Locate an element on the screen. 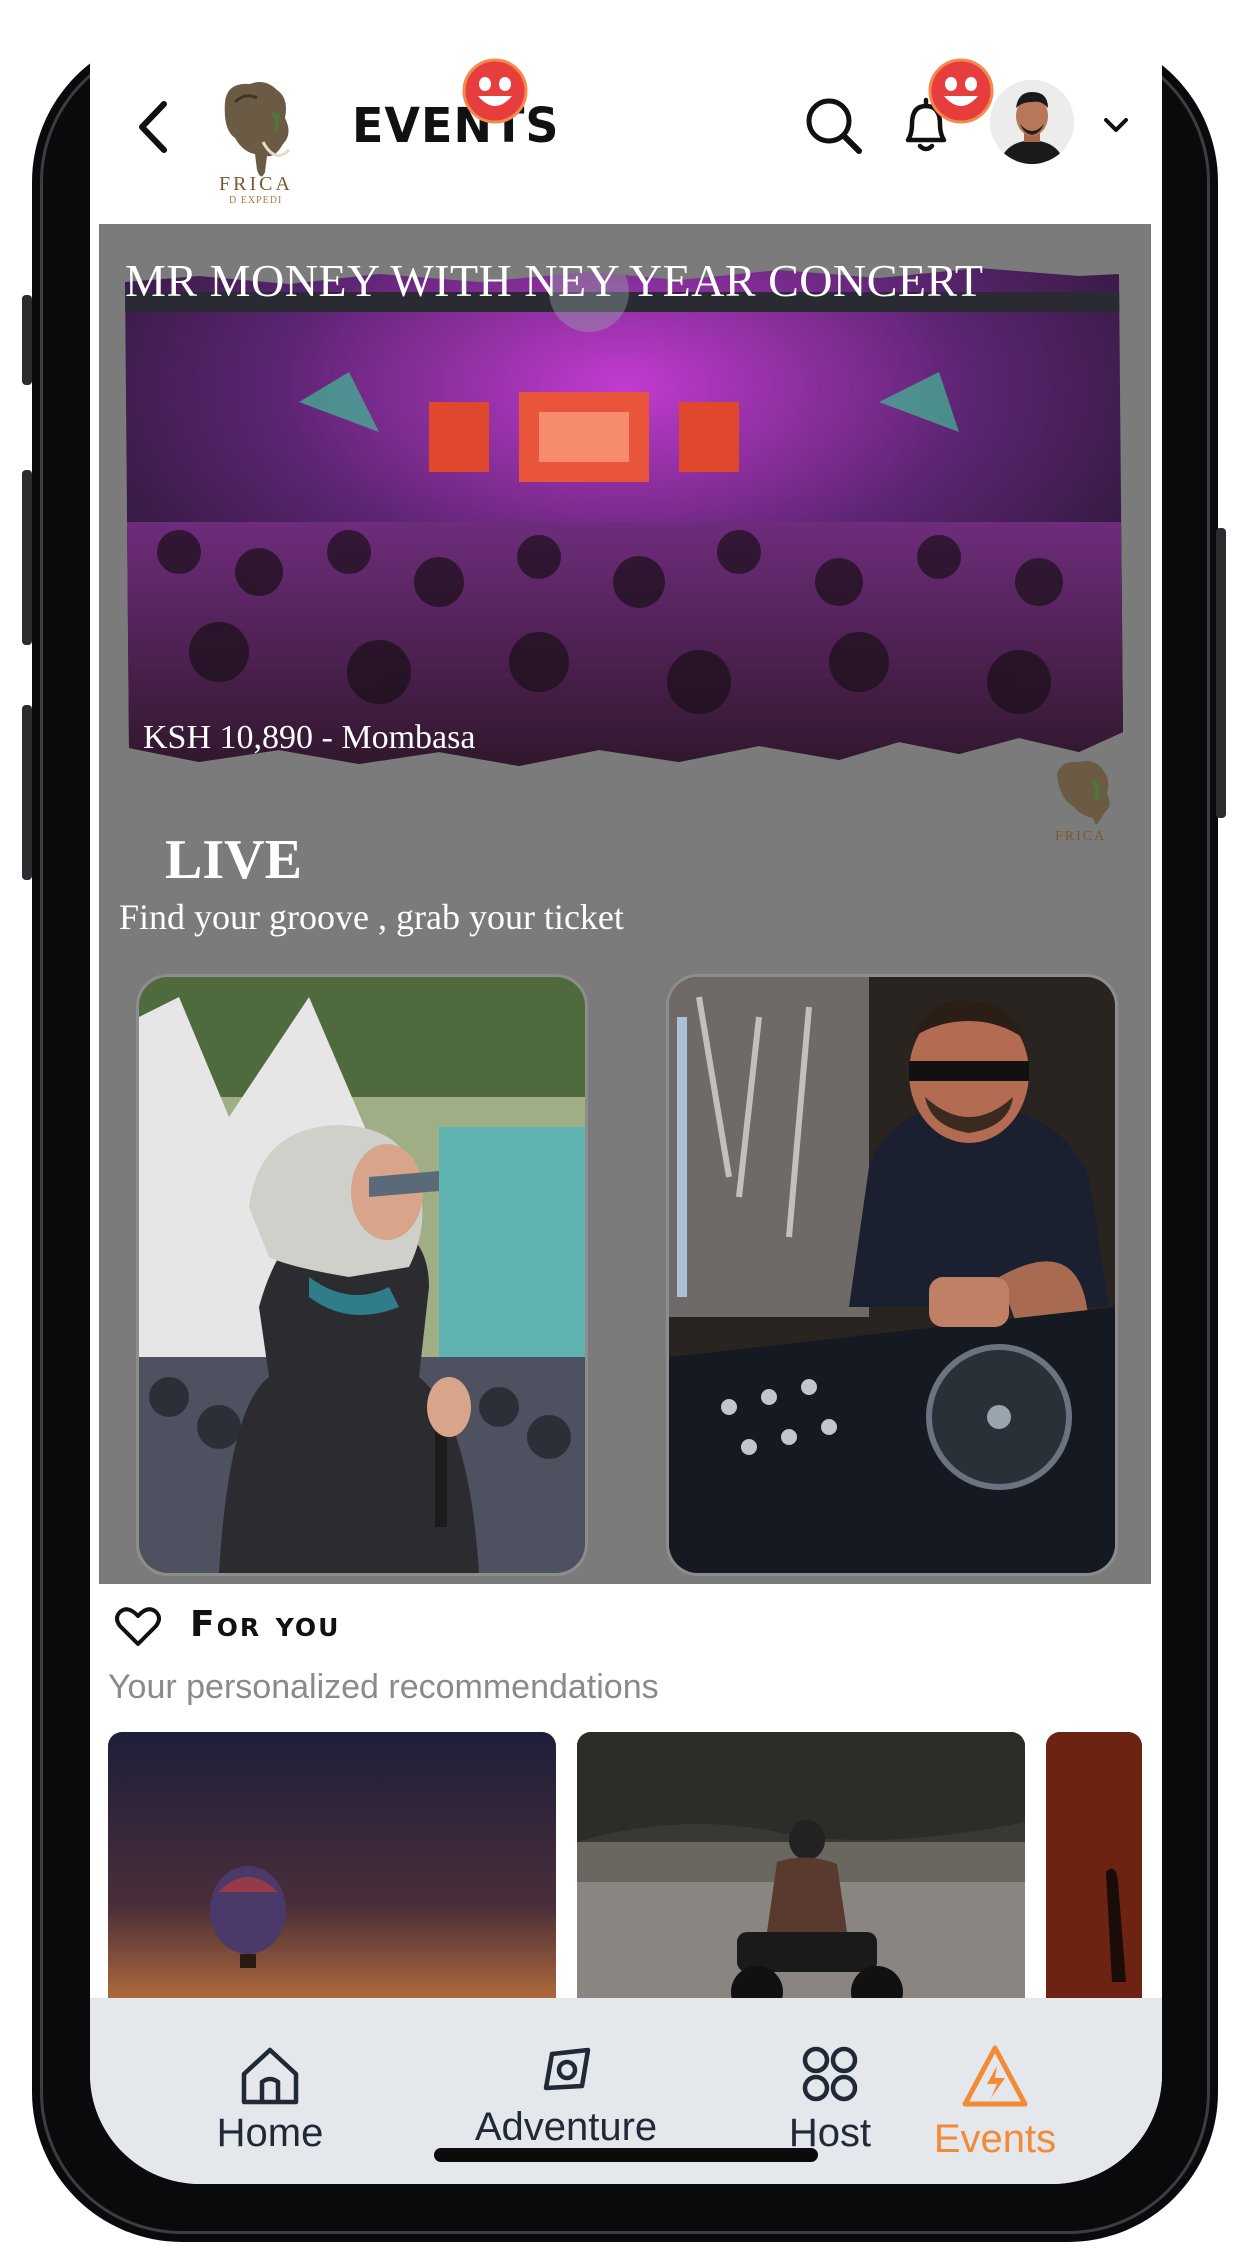 The width and height of the screenshot is (1248, 2256). featured-event-price-location: KSH 10,890 - Mombasa is located at coordinates (309, 737).